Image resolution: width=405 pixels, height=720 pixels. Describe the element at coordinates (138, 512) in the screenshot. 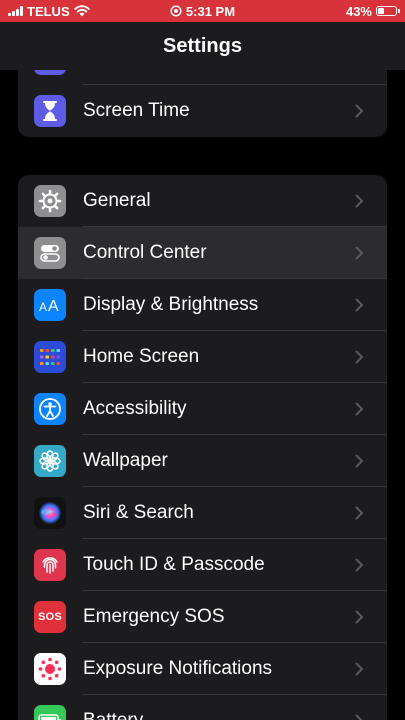

I see `row-label: Siri & Search` at that location.